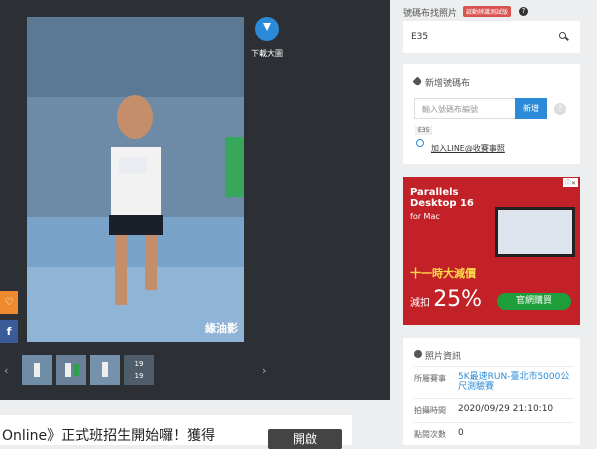  Describe the element at coordinates (458, 299) in the screenshot. I see `ad-discount-value: 25%` at that location.